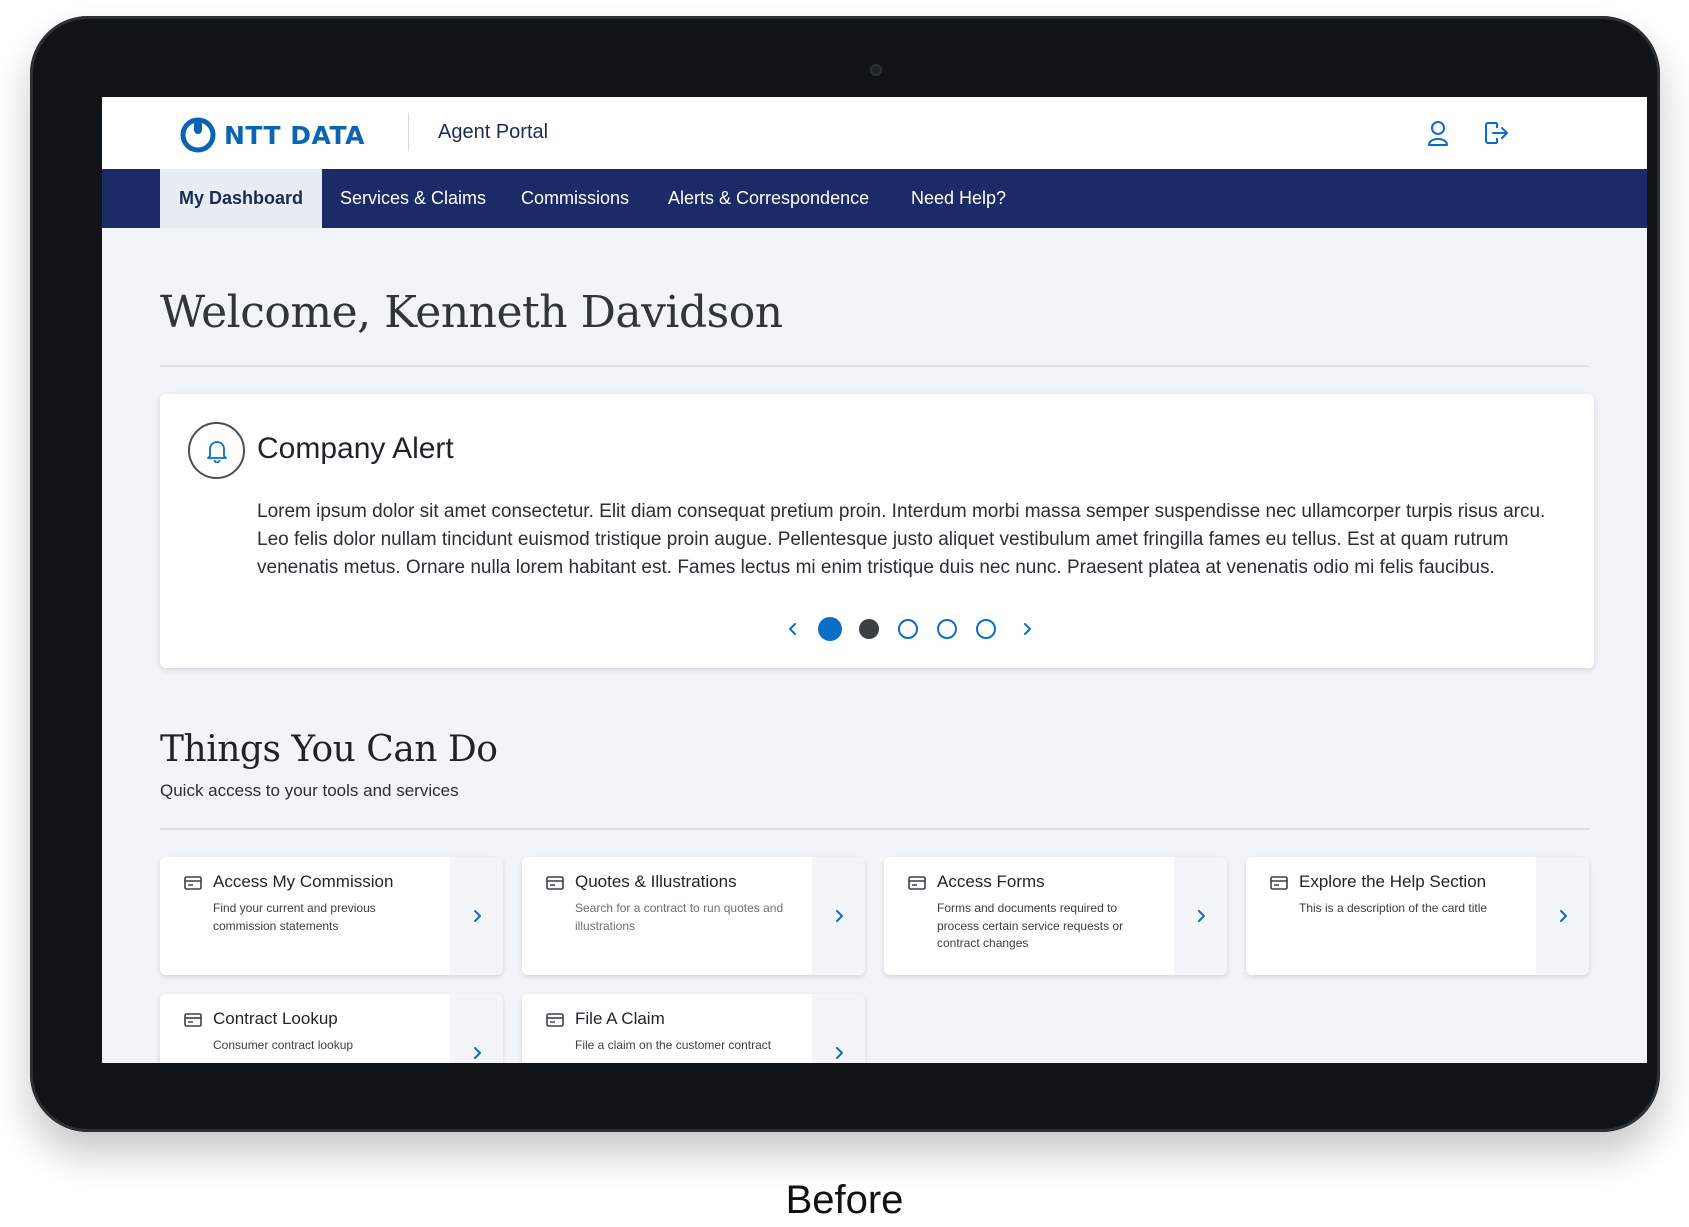 The height and width of the screenshot is (1227, 1689). What do you see at coordinates (408, 132) in the screenshot?
I see `header-divider` at bounding box center [408, 132].